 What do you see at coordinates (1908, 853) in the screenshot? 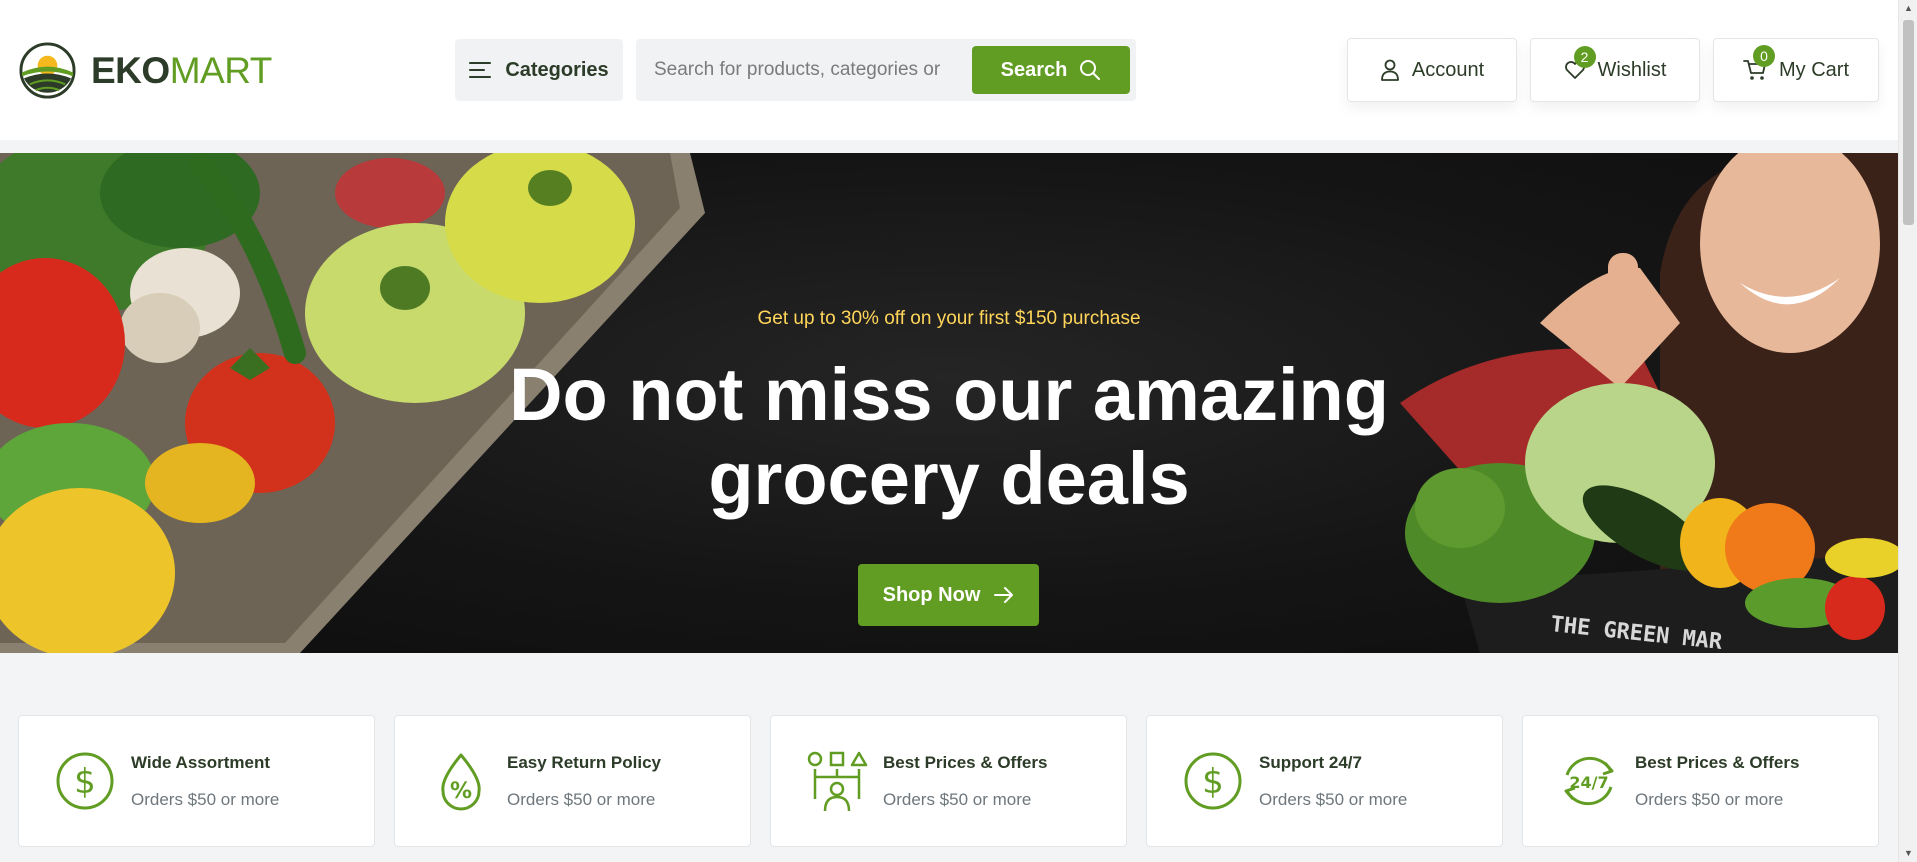
I see `scroll-down-arrow-icon: ▼` at bounding box center [1908, 853].